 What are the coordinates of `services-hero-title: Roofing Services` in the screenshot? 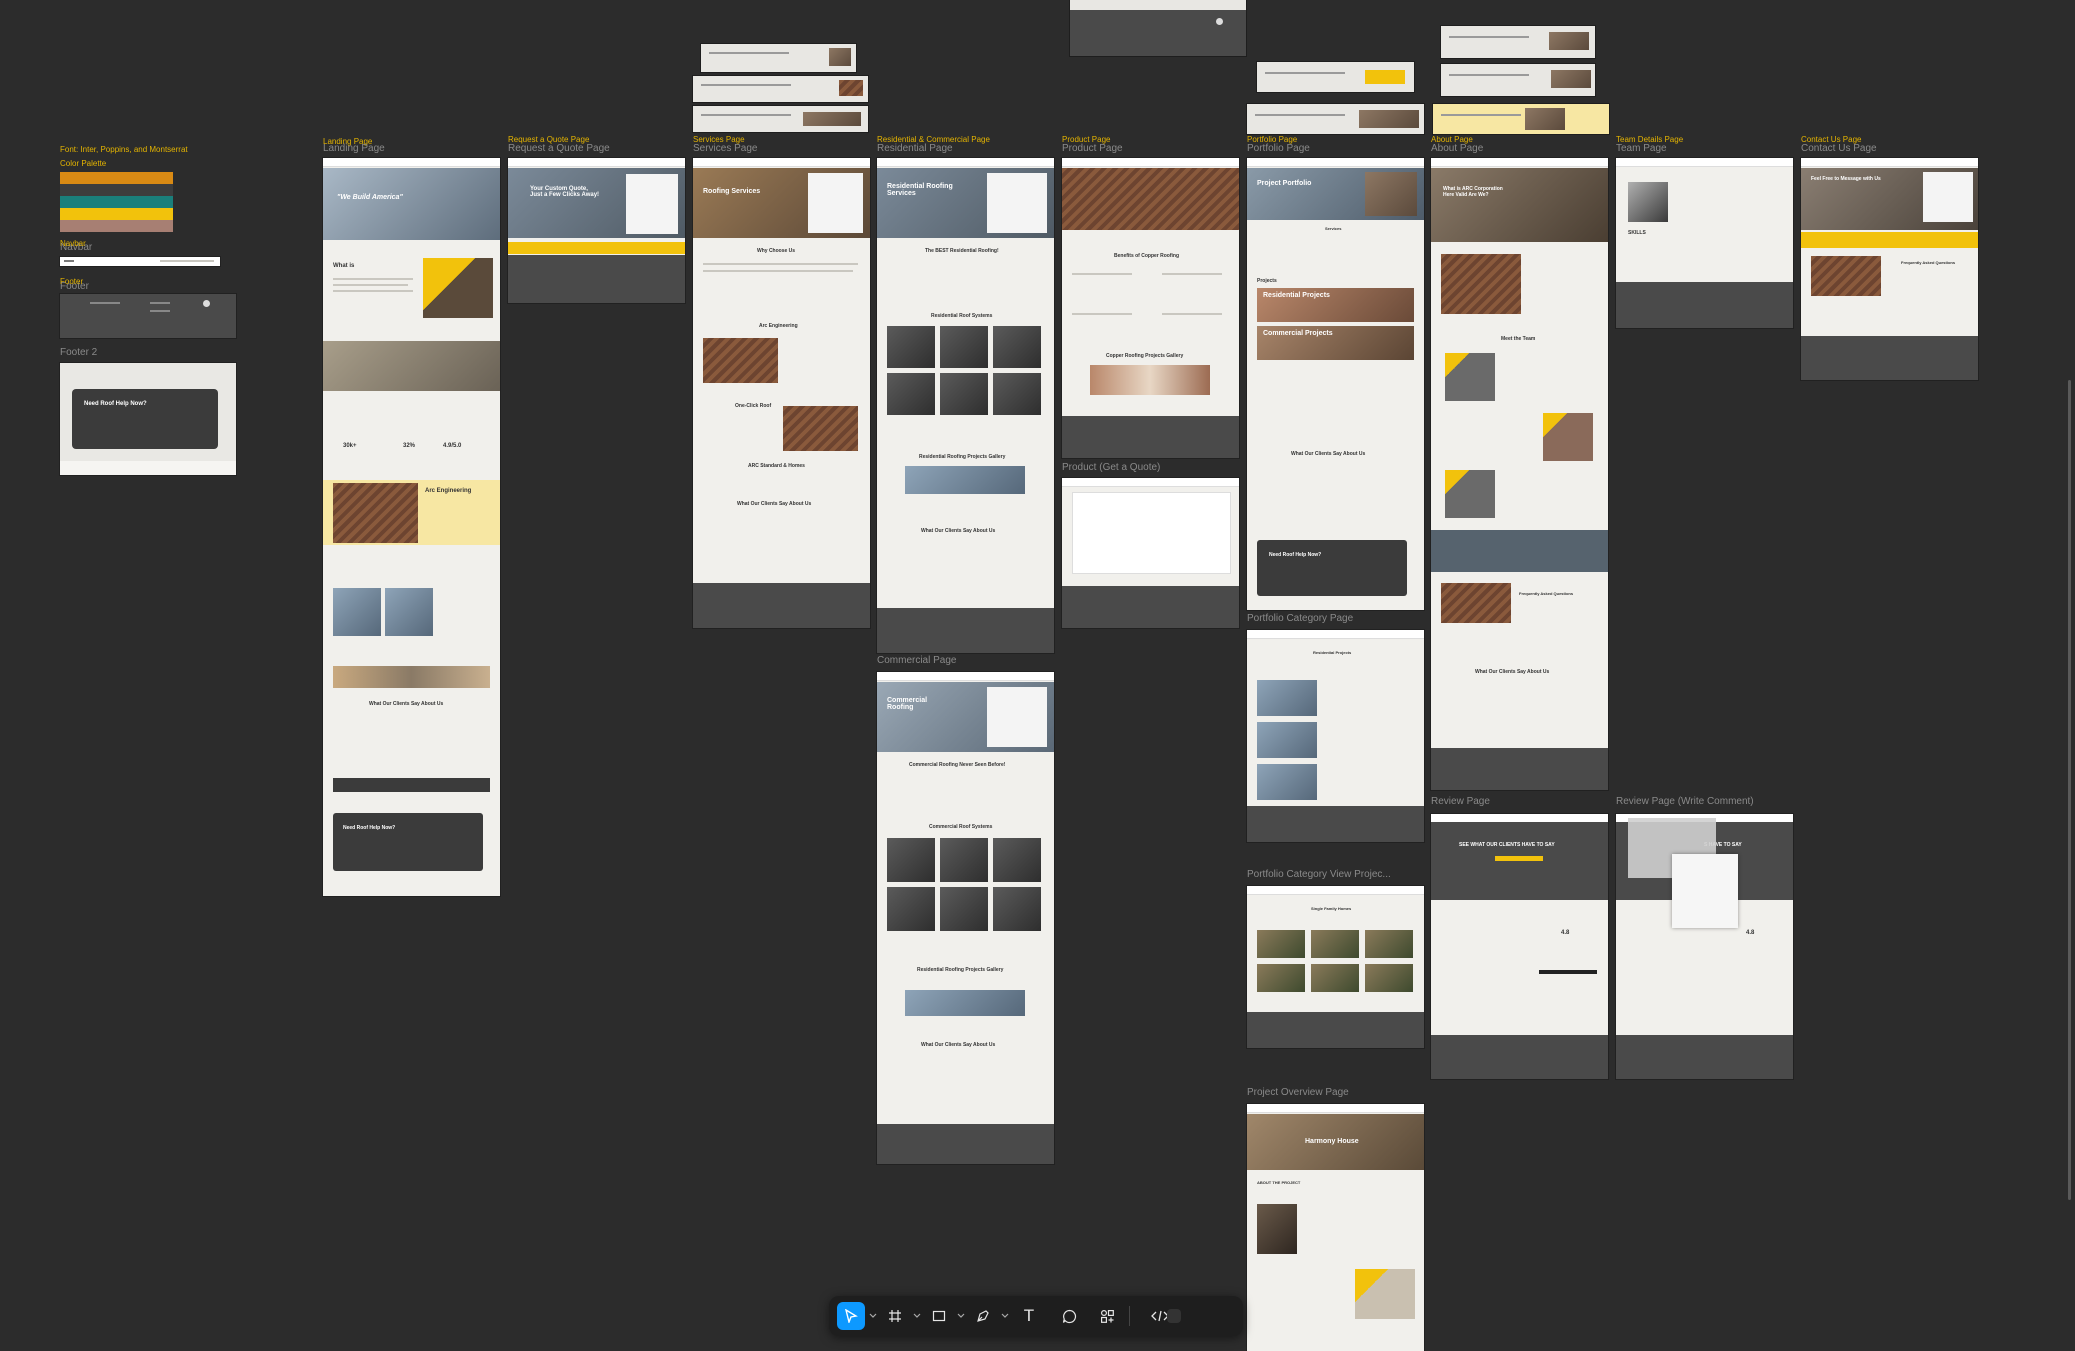 It's located at (732, 191).